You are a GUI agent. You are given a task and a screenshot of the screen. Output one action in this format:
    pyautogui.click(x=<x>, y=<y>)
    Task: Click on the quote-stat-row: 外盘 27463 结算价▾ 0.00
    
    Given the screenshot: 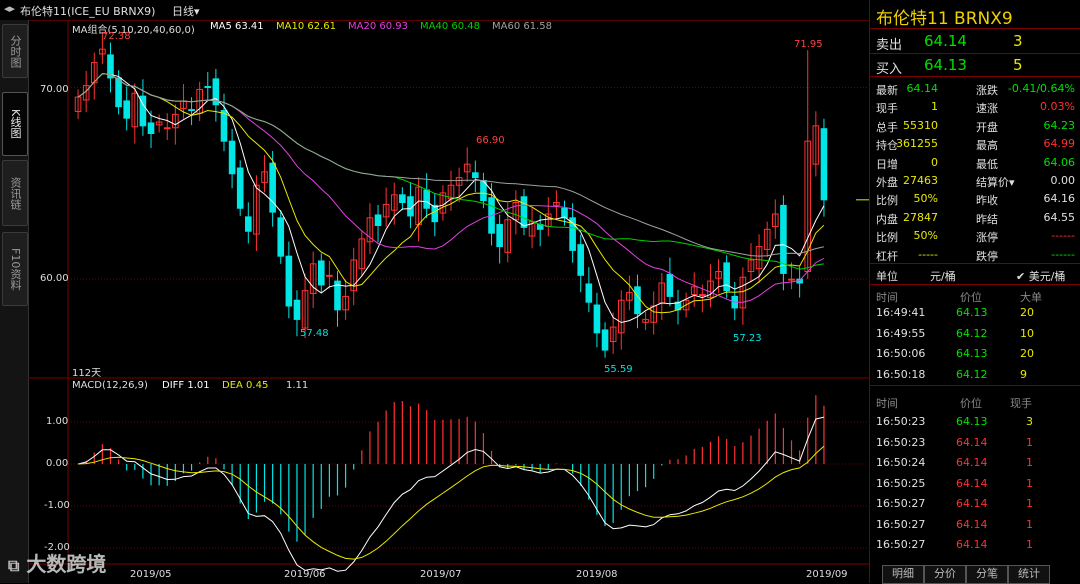 What is the action you would take?
    pyautogui.click(x=975, y=181)
    